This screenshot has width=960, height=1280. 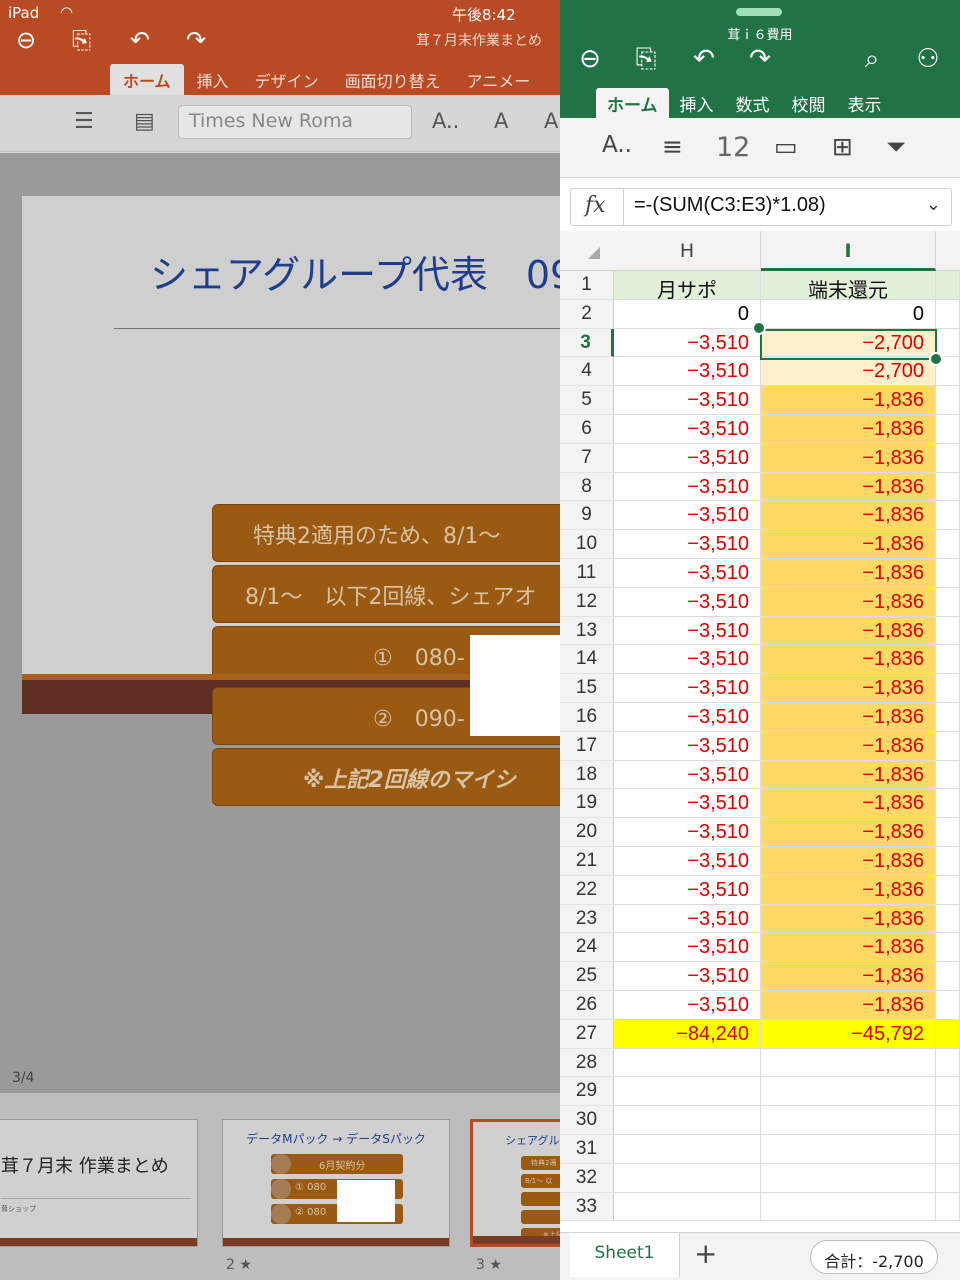 I want to click on formula-input: =-(SUM(C3:E3)*1.08), so click(x=730, y=205).